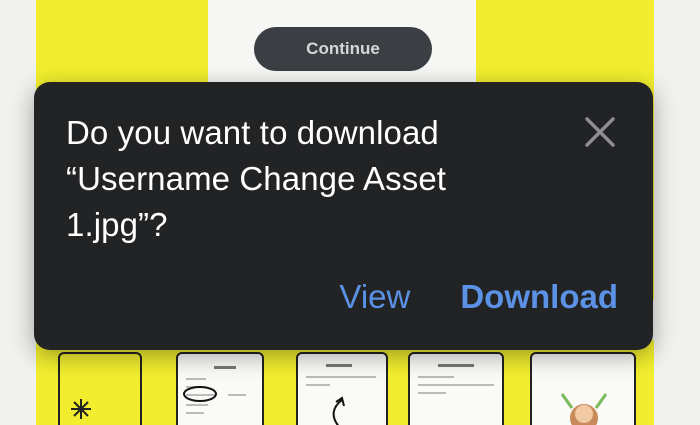 This screenshot has height=425, width=700. I want to click on circle-annotation-icon, so click(200, 394).